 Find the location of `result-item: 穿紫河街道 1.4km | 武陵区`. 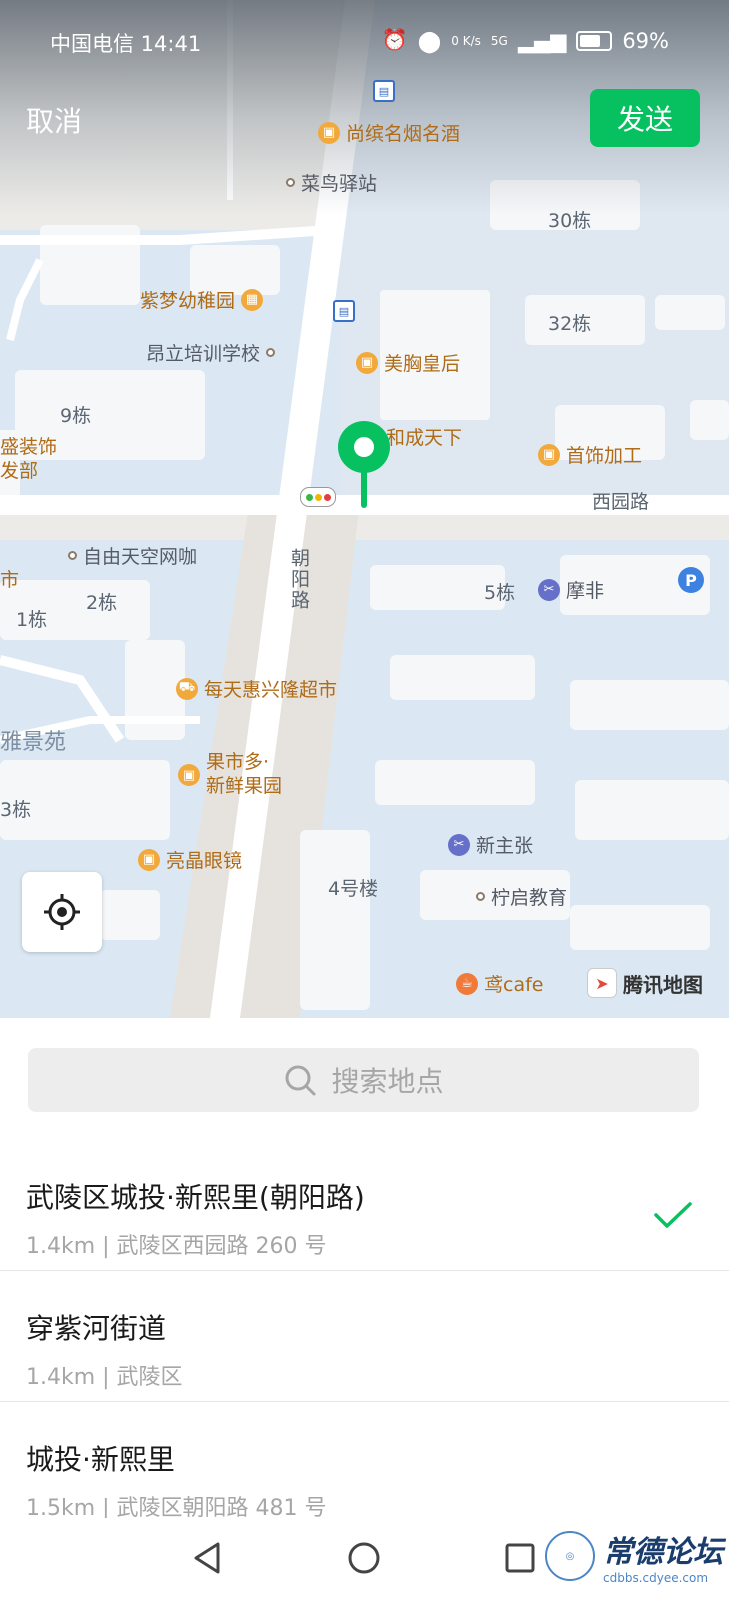

result-item: 穿紫河街道 1.4km | 武陵区 is located at coordinates (364, 1336).